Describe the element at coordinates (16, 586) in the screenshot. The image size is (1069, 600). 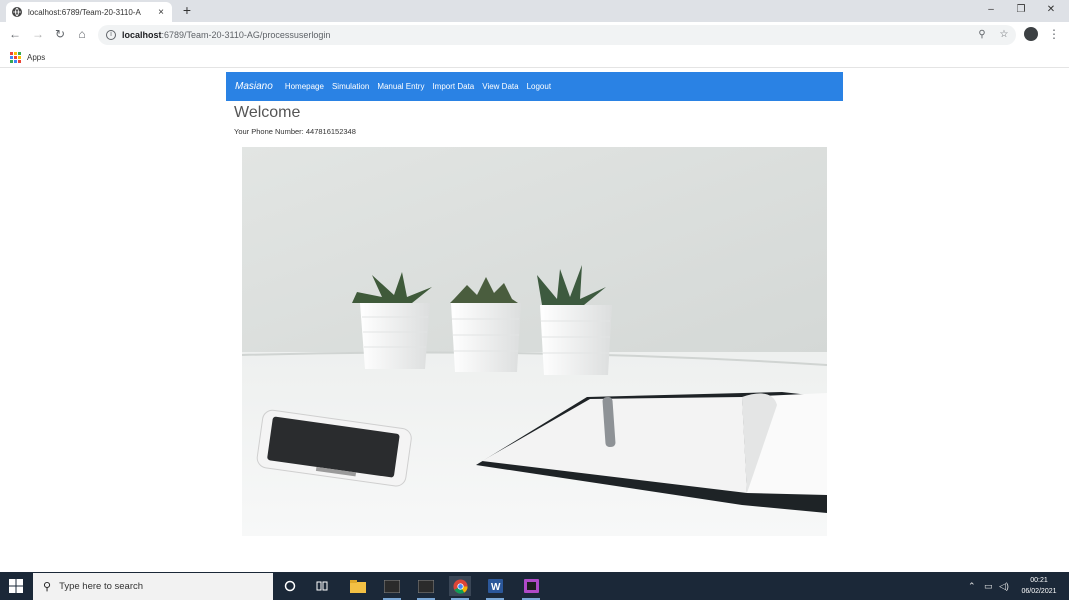
I see `windows-start-icon` at that location.